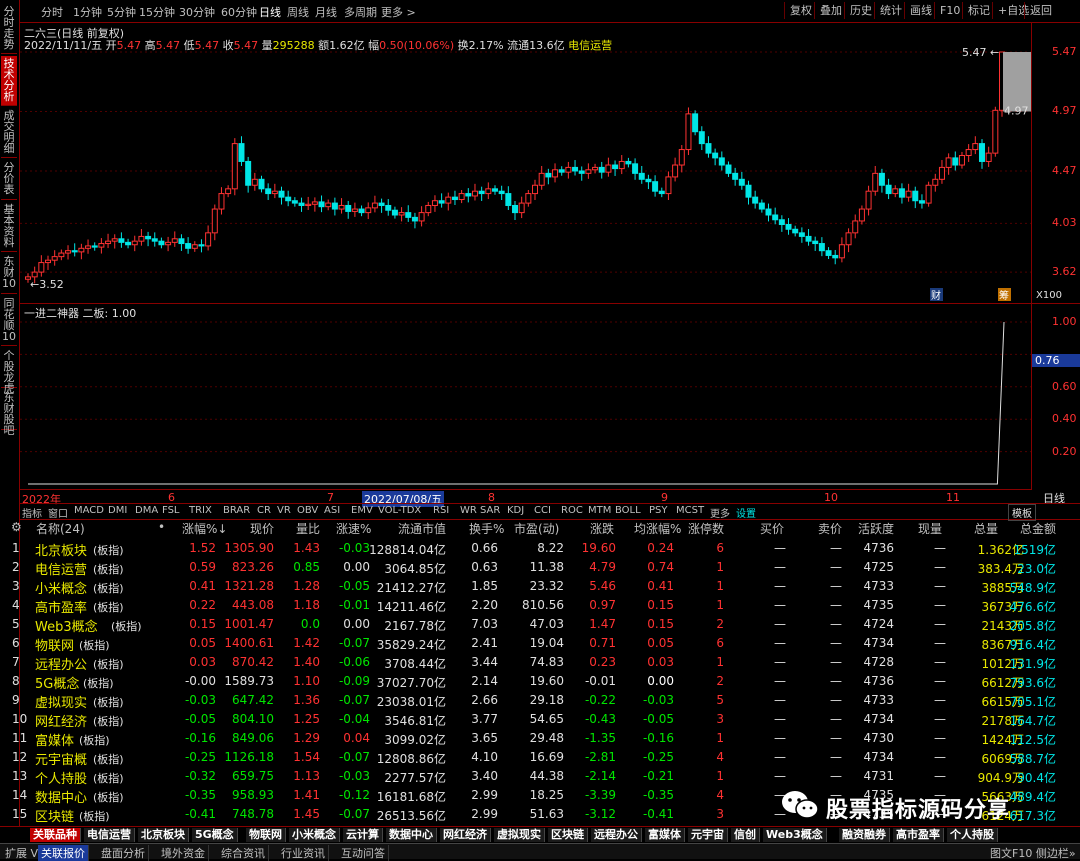 This screenshot has height=861, width=1080. I want to click on indicator-tab-19: ROC, so click(572, 510).